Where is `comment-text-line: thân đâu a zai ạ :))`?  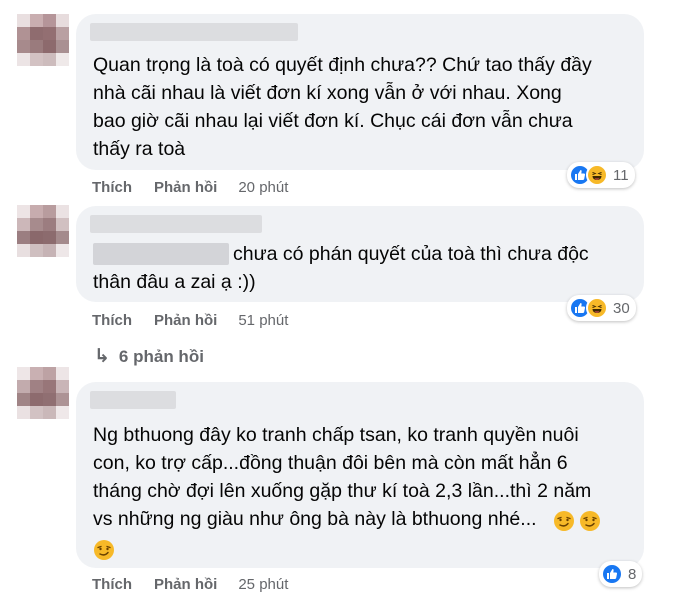 comment-text-line: thân đâu a zai ạ :)) is located at coordinates (174, 282).